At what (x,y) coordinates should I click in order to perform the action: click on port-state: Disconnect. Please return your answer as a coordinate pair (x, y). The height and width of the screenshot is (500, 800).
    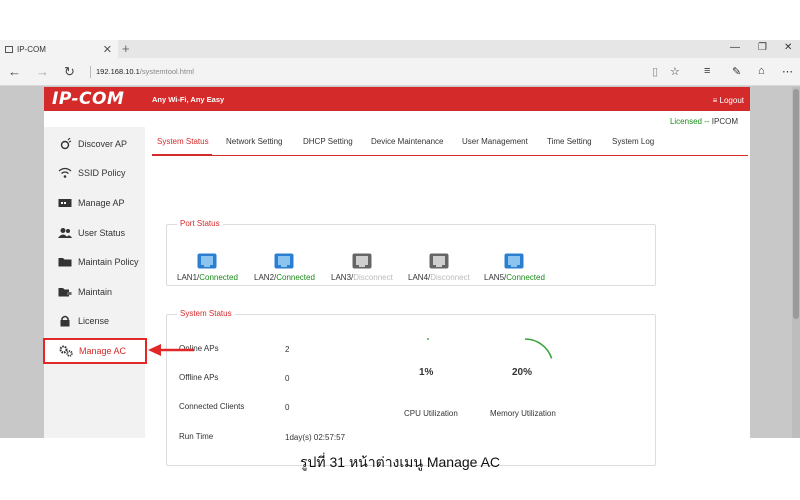
    Looking at the image, I should click on (450, 277).